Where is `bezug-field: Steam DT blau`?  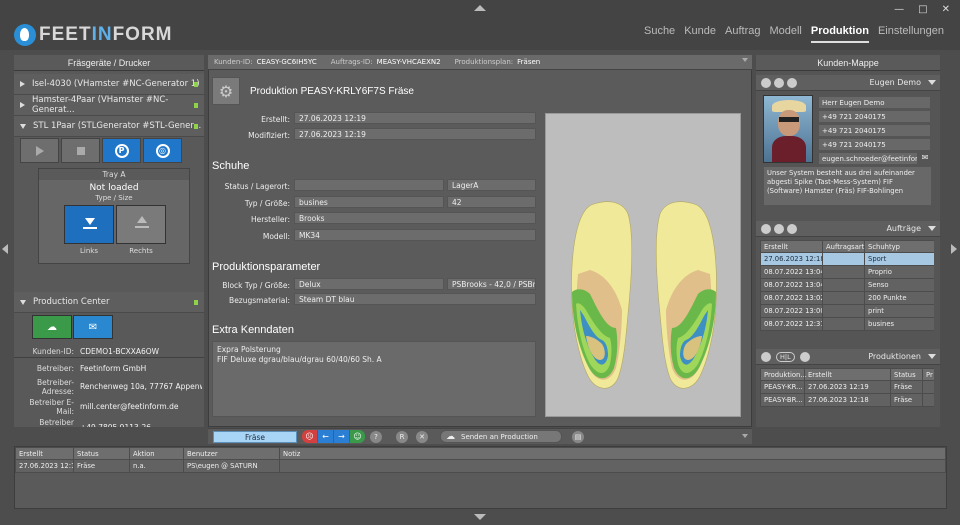 bezug-field: Steam DT blau is located at coordinates (415, 299).